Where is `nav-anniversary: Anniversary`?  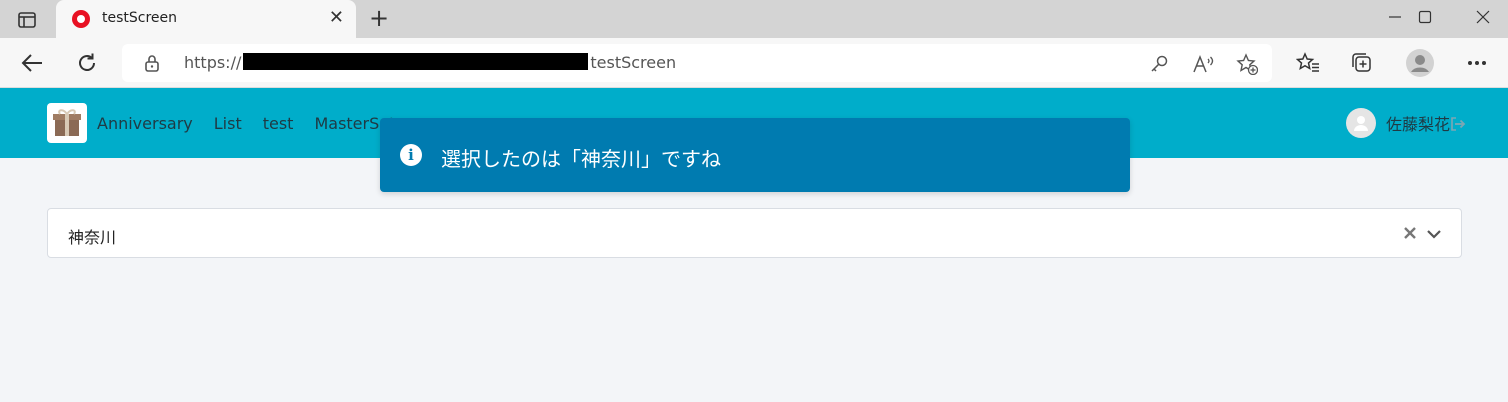
nav-anniversary: Anniversary is located at coordinates (145, 123).